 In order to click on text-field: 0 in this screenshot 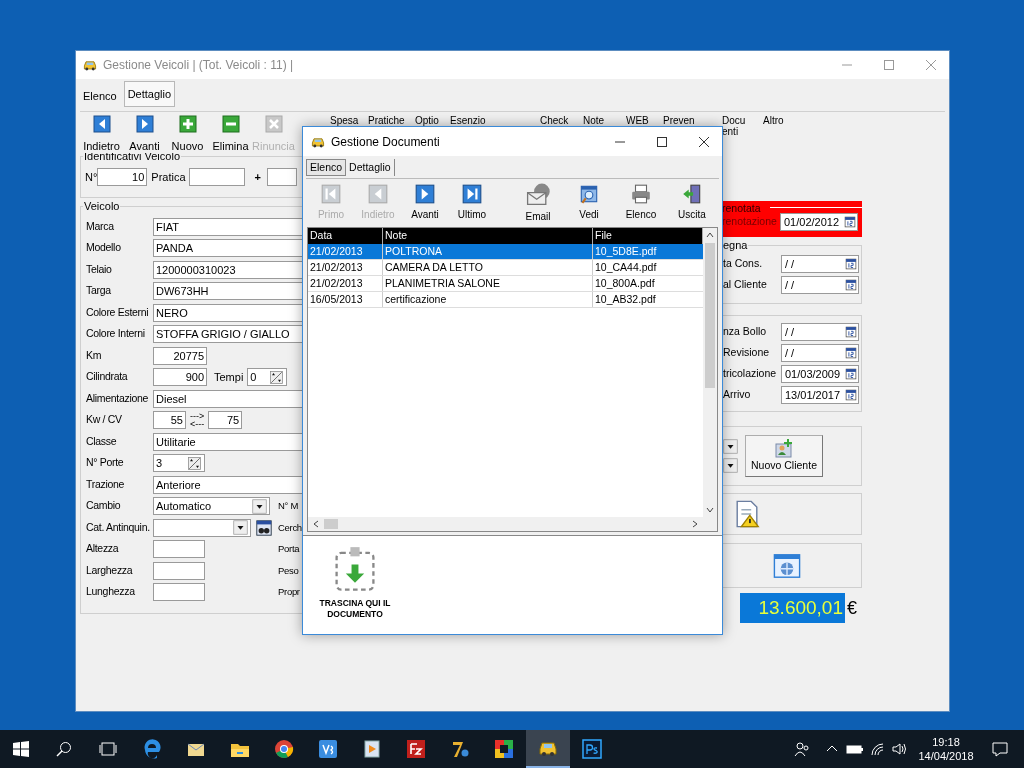, I will do `click(267, 377)`.